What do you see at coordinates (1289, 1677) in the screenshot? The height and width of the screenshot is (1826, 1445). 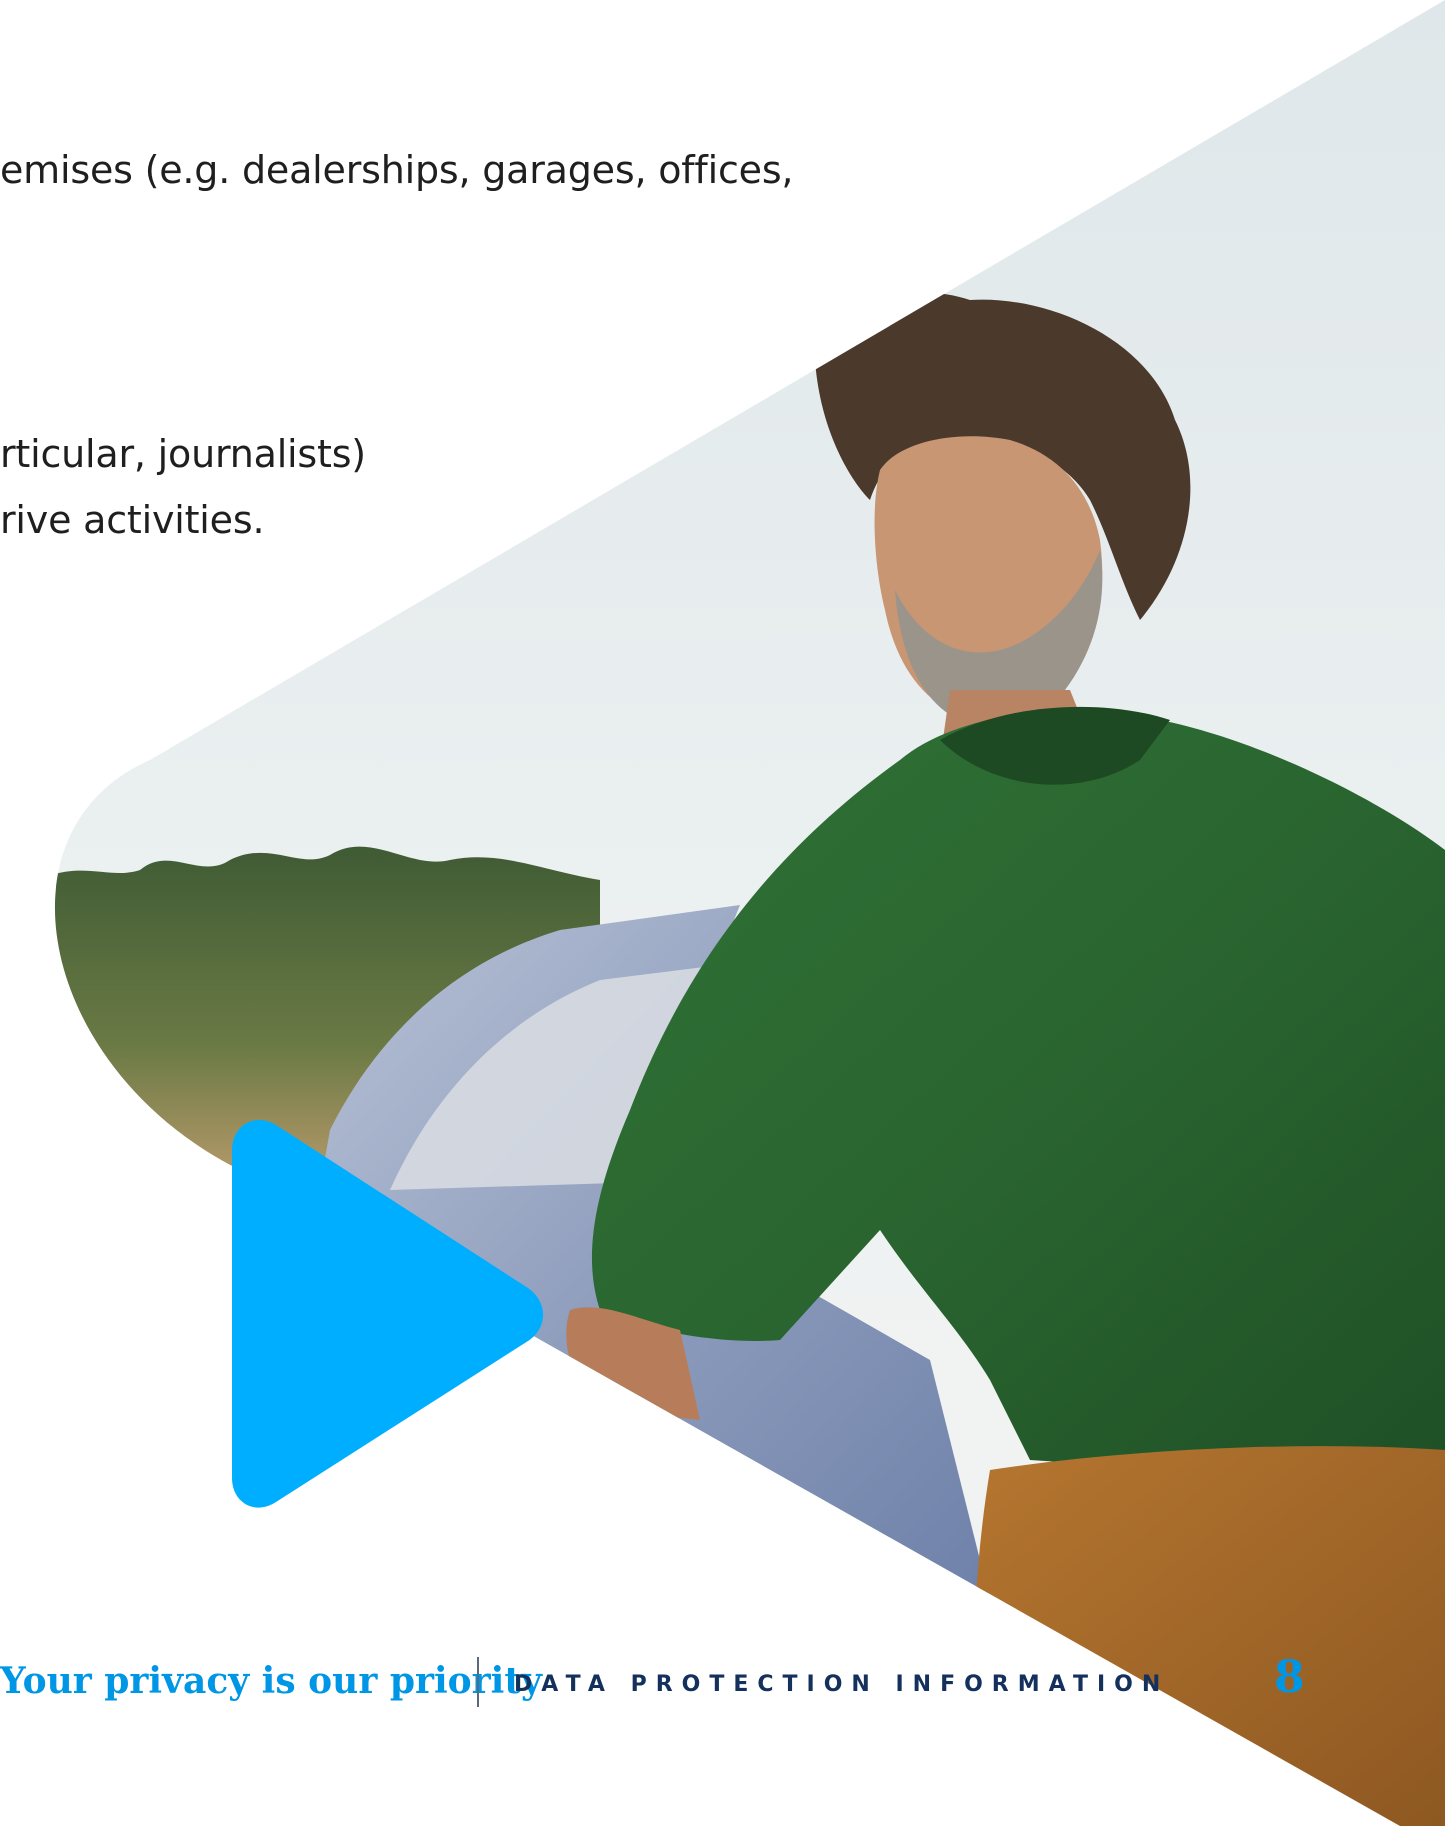 I see `page-number: 8` at bounding box center [1289, 1677].